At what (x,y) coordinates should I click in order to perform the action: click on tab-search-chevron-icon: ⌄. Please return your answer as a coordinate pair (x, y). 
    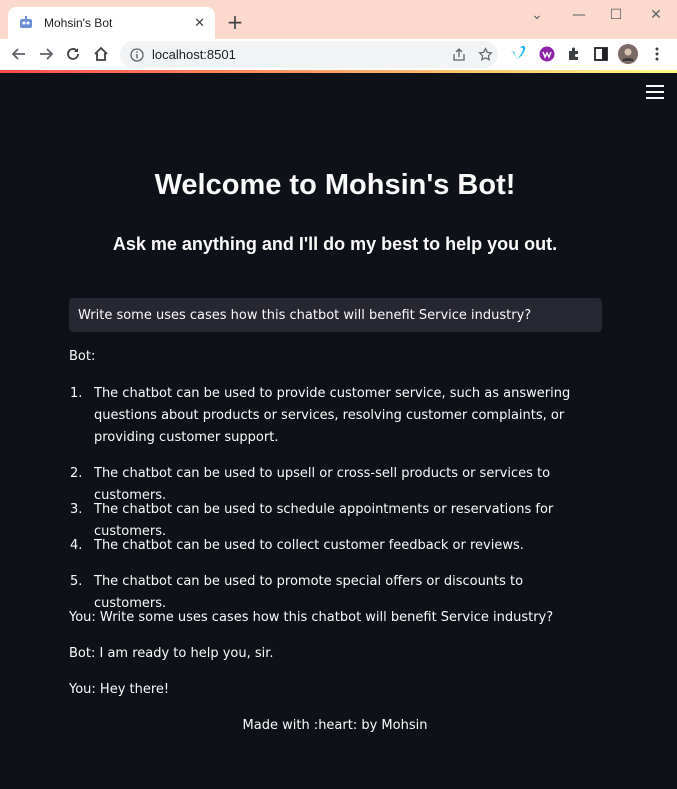
    Looking at the image, I should click on (537, 15).